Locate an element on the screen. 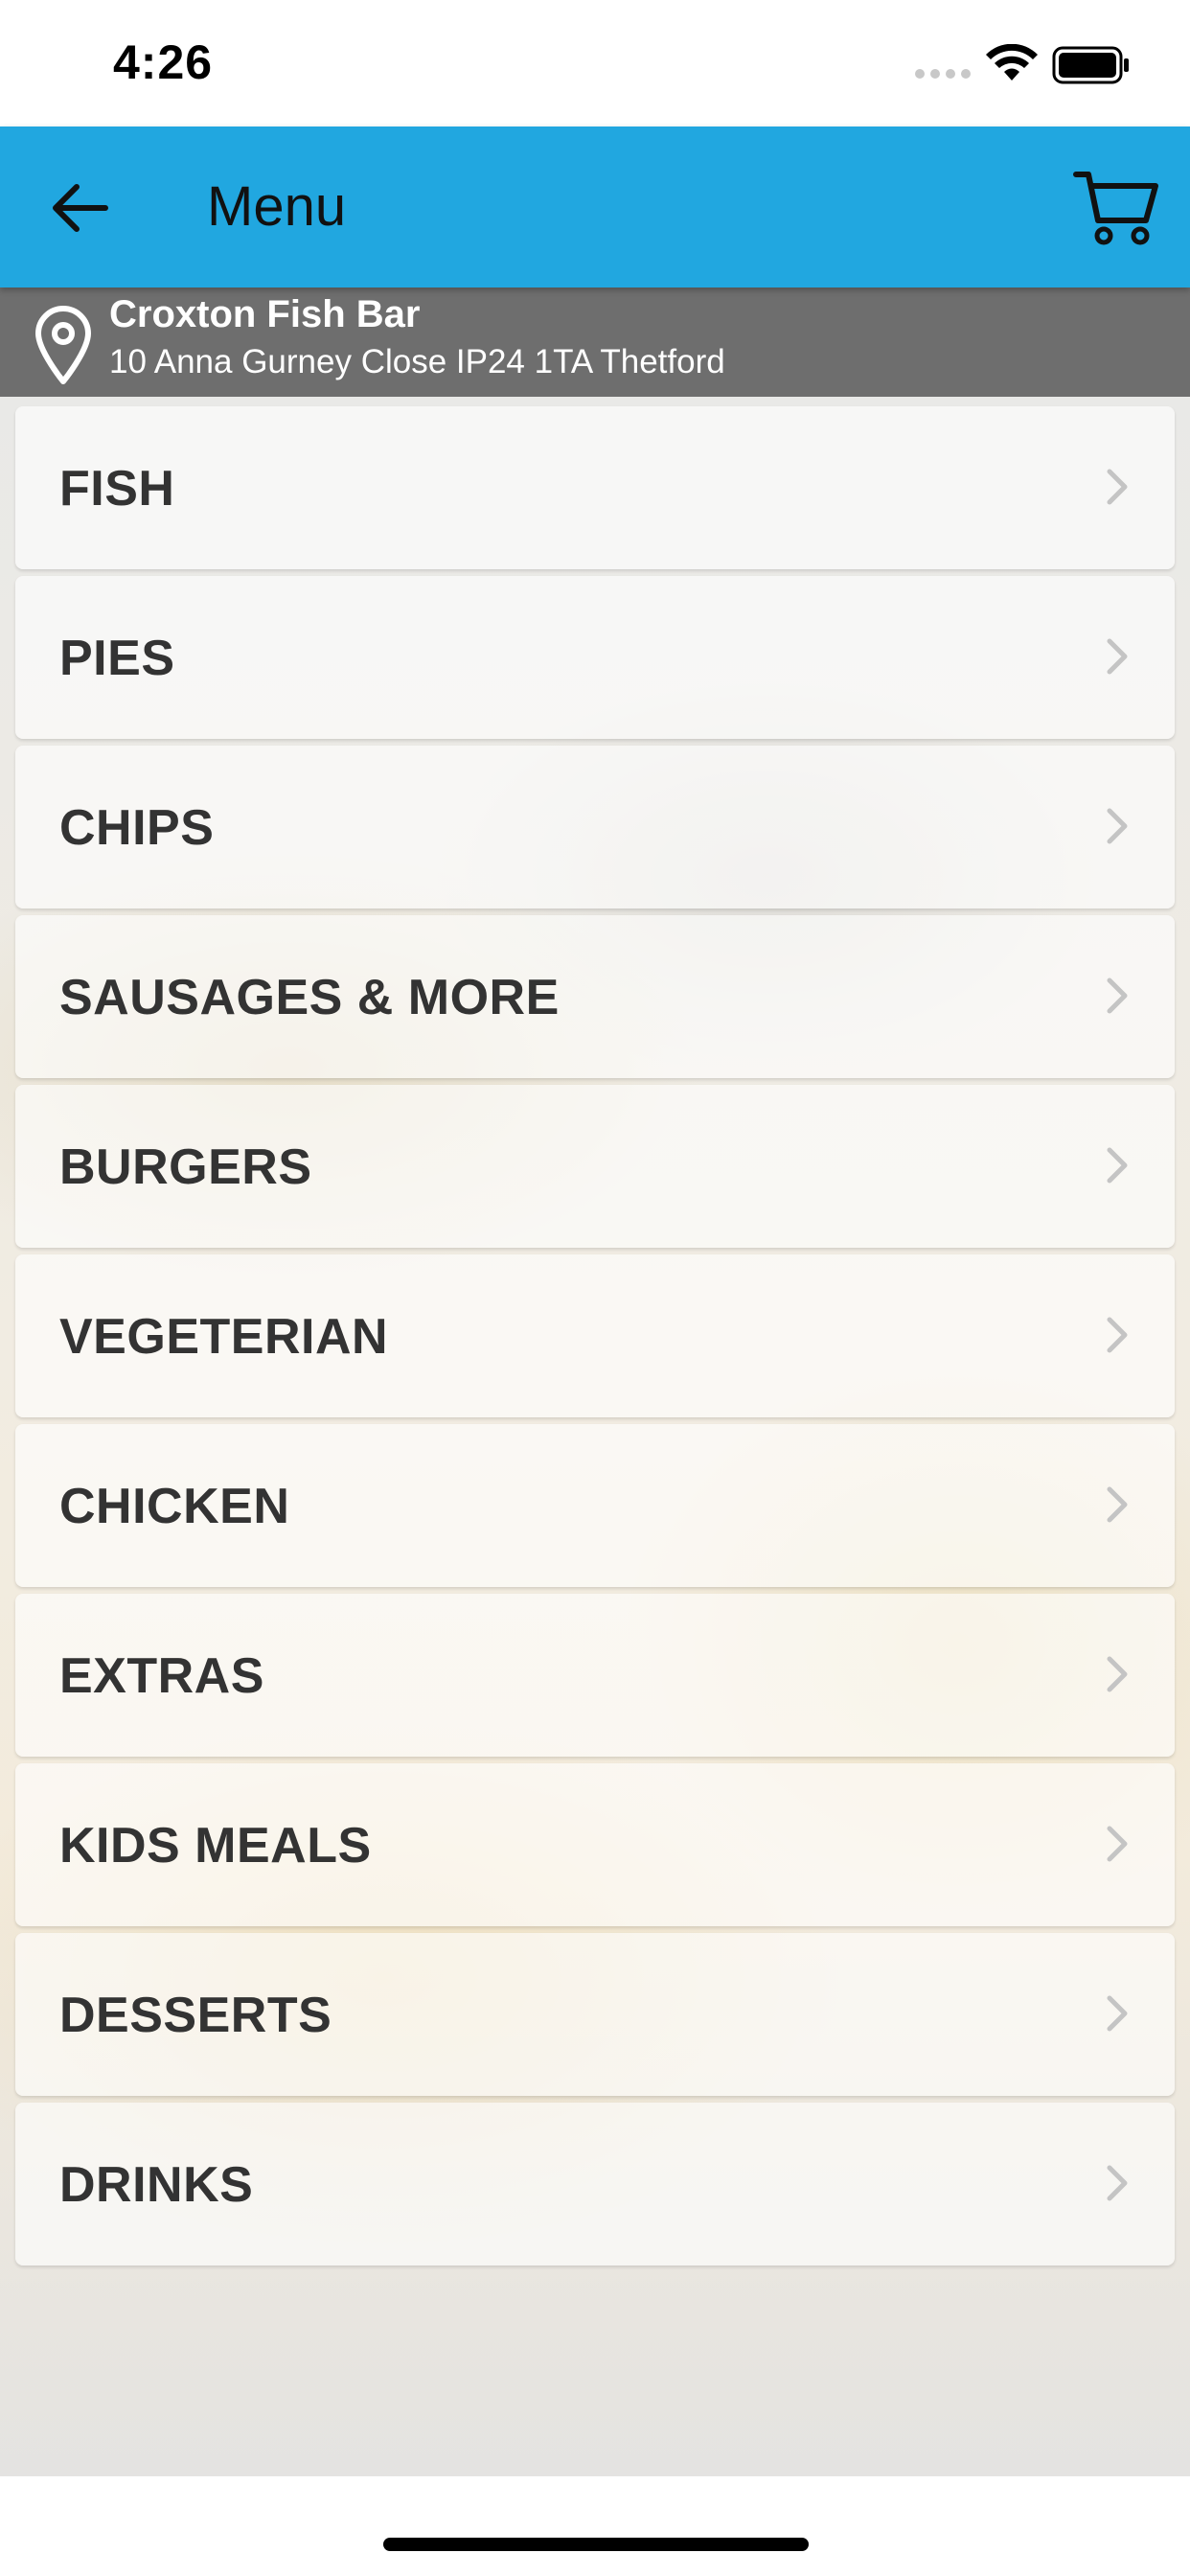 The width and height of the screenshot is (1190, 2576). category-item-extras: EXTRAS is located at coordinates (595, 1675).